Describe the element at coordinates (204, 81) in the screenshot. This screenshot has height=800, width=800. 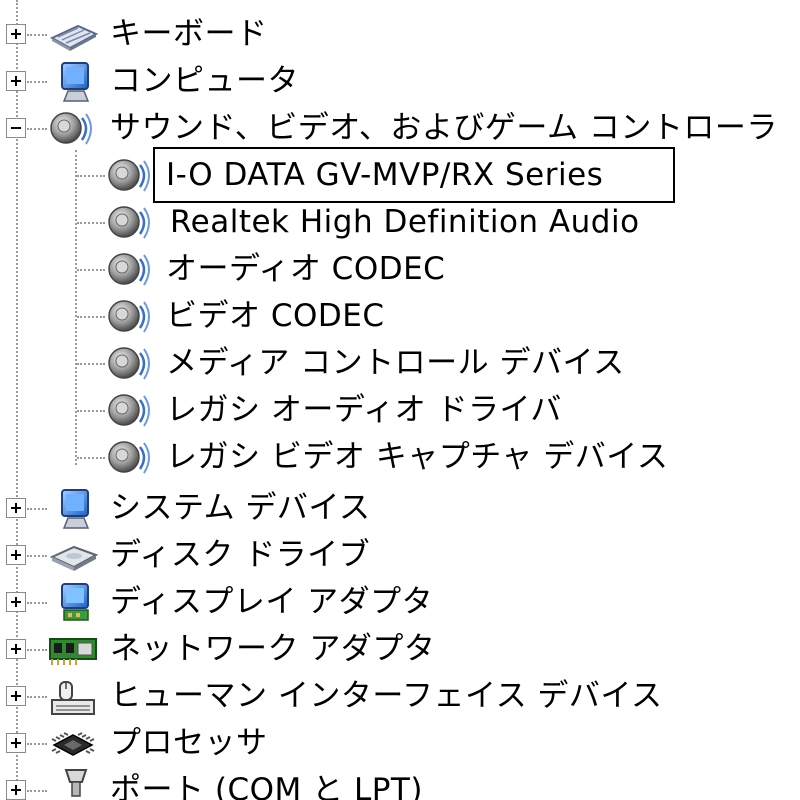
I see `tree-item-label: コンピュータ` at that location.